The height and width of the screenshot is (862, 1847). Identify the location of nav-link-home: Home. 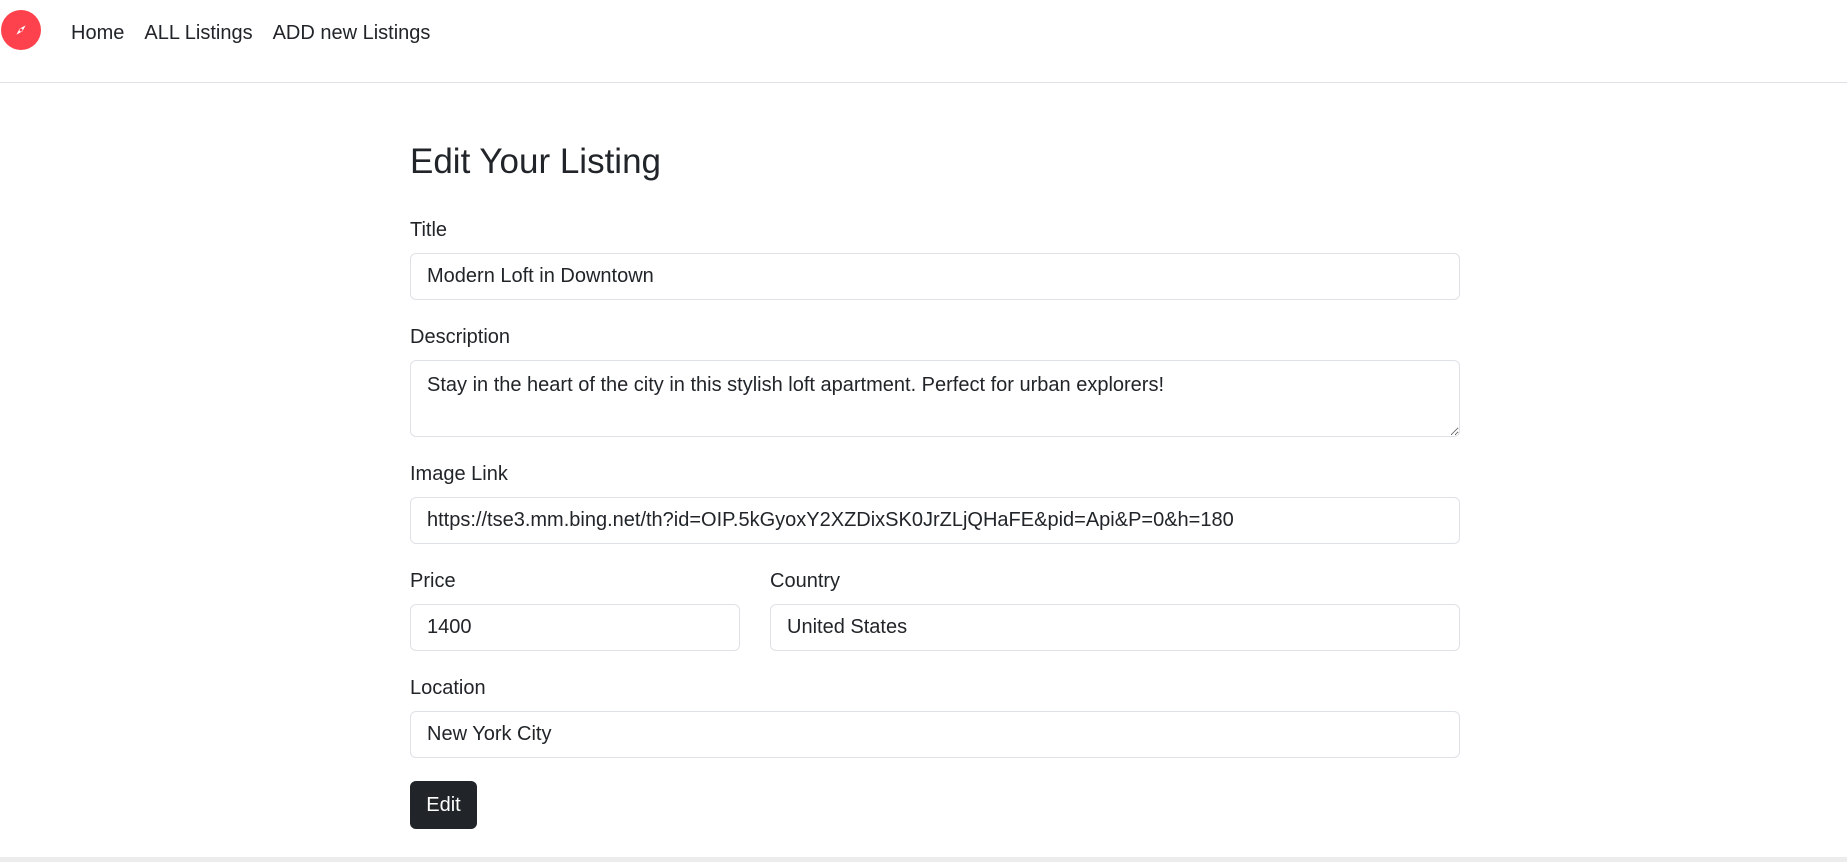
(97, 33).